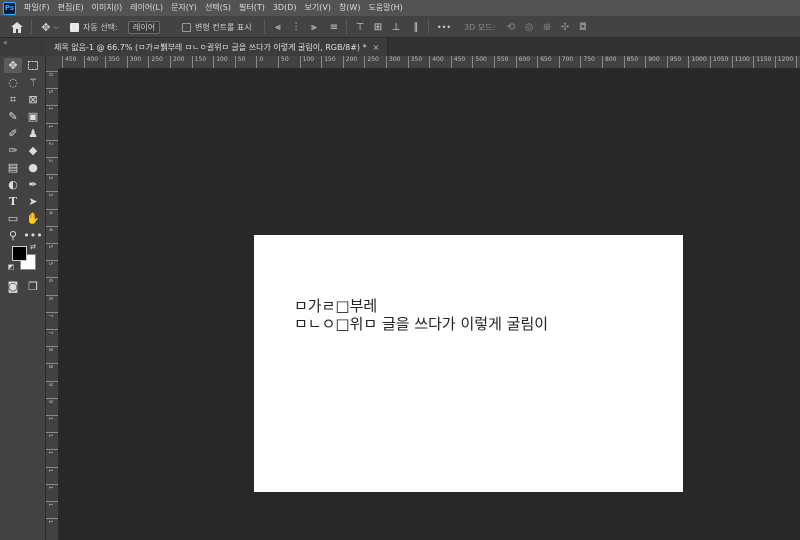 The image size is (800, 540). What do you see at coordinates (396, 27) in the screenshot?
I see `align-bottom-icon: ⊥` at bounding box center [396, 27].